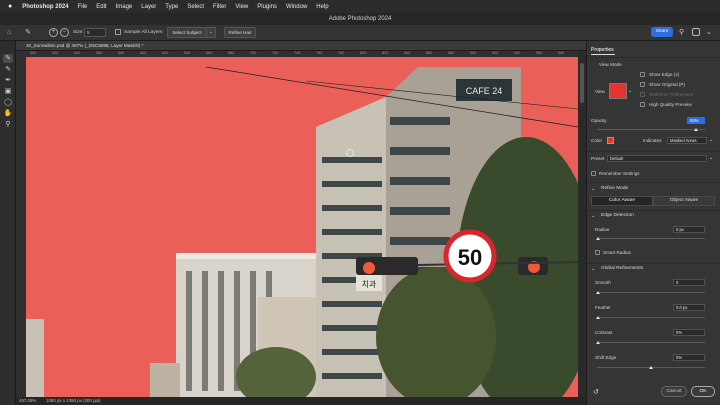  Describe the element at coordinates (241, 7) in the screenshot. I see `menu-view: View` at that location.